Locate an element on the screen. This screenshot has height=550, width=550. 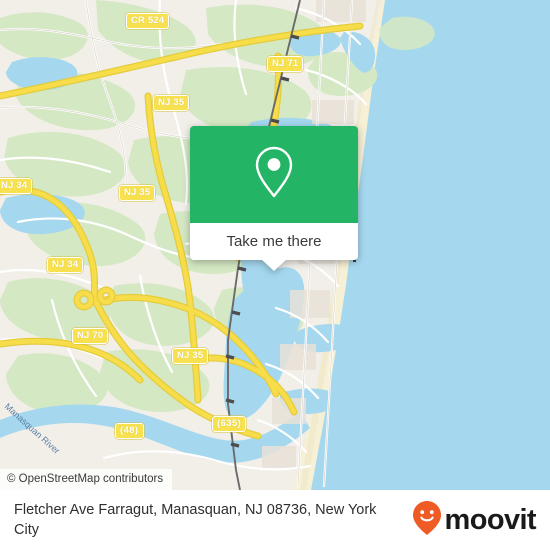
road-shield: NJ 71 is located at coordinates (285, 64).